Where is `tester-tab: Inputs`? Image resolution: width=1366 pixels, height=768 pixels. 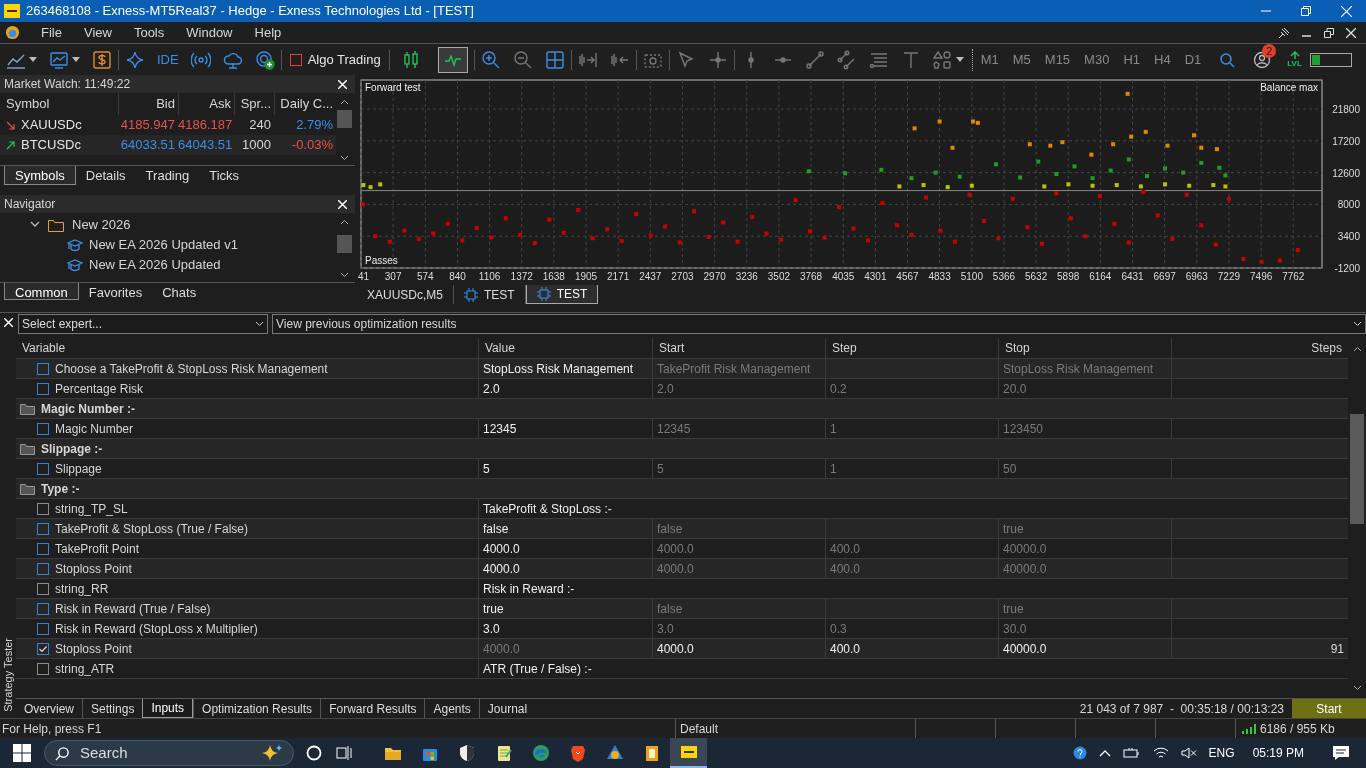 tester-tab: Inputs is located at coordinates (168, 708).